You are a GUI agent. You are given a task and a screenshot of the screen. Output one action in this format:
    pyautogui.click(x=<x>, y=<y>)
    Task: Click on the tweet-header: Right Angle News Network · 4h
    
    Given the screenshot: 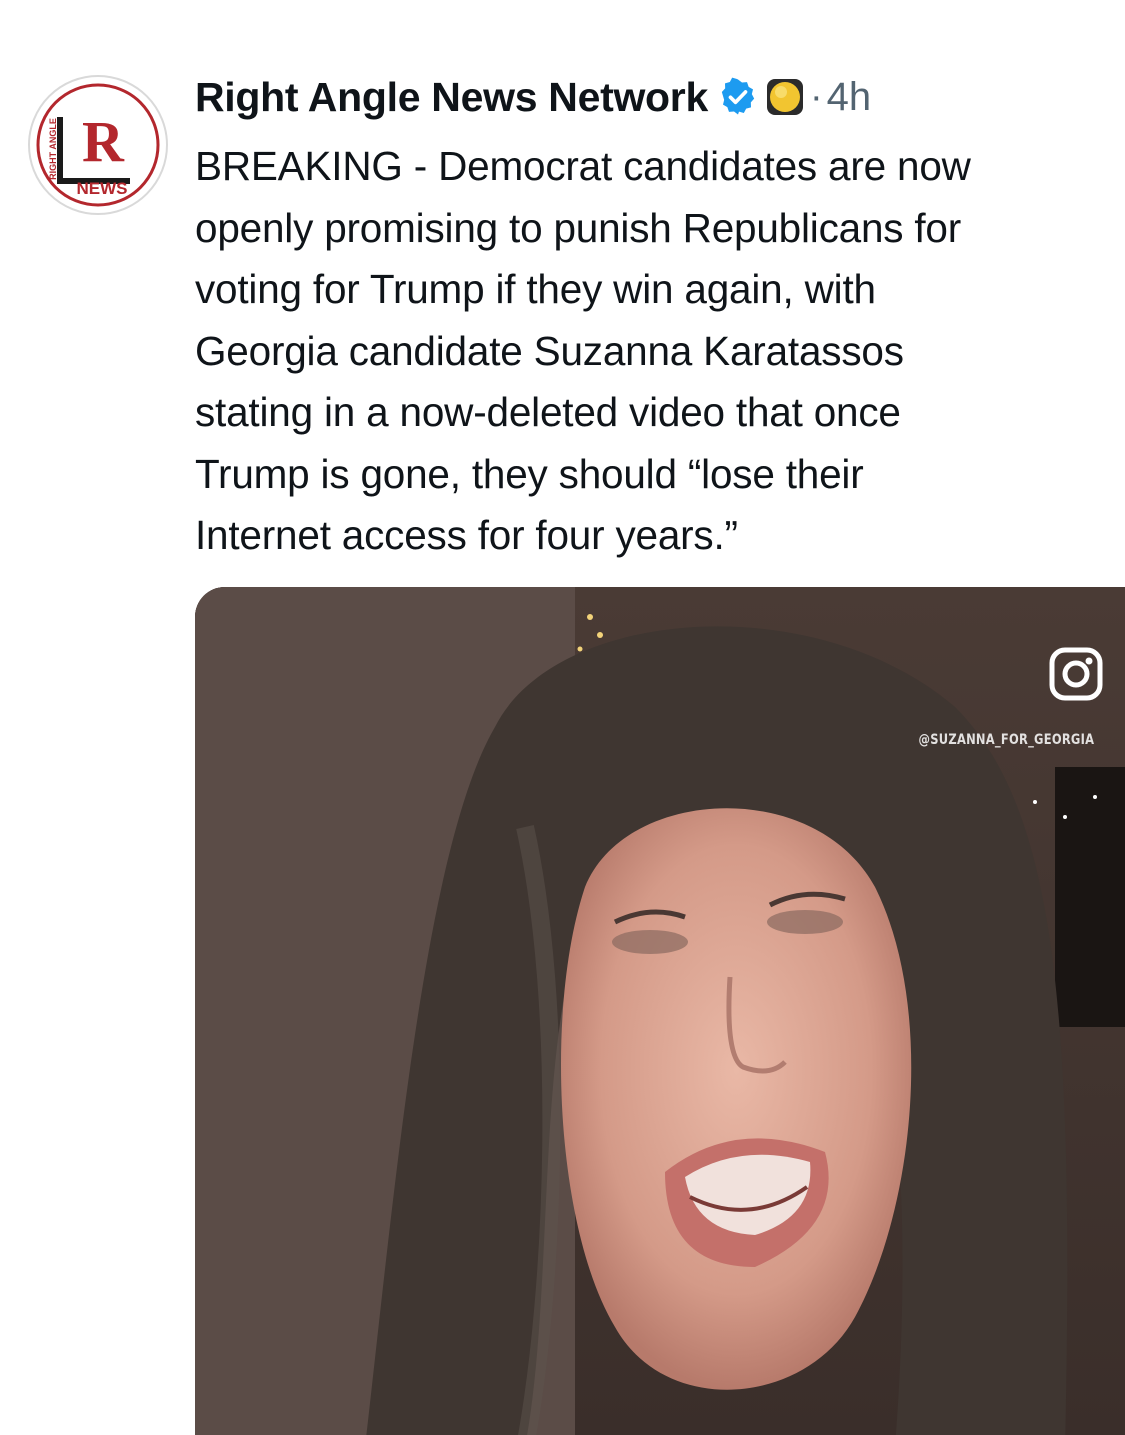 What is the action you would take?
    pyautogui.click(x=660, y=97)
    